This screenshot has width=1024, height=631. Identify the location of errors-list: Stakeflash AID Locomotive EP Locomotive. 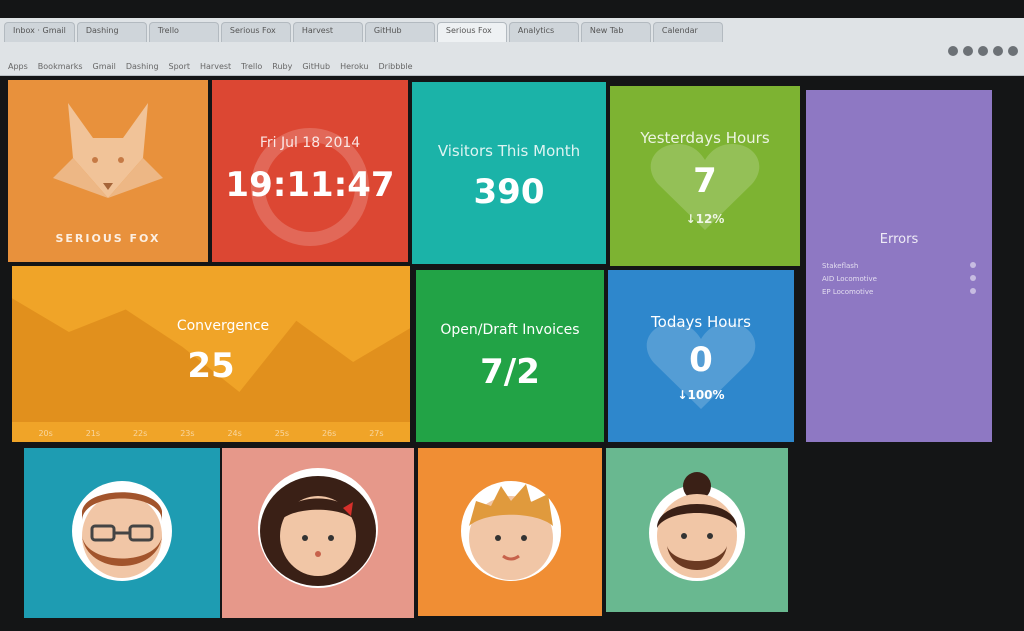
(899, 281).